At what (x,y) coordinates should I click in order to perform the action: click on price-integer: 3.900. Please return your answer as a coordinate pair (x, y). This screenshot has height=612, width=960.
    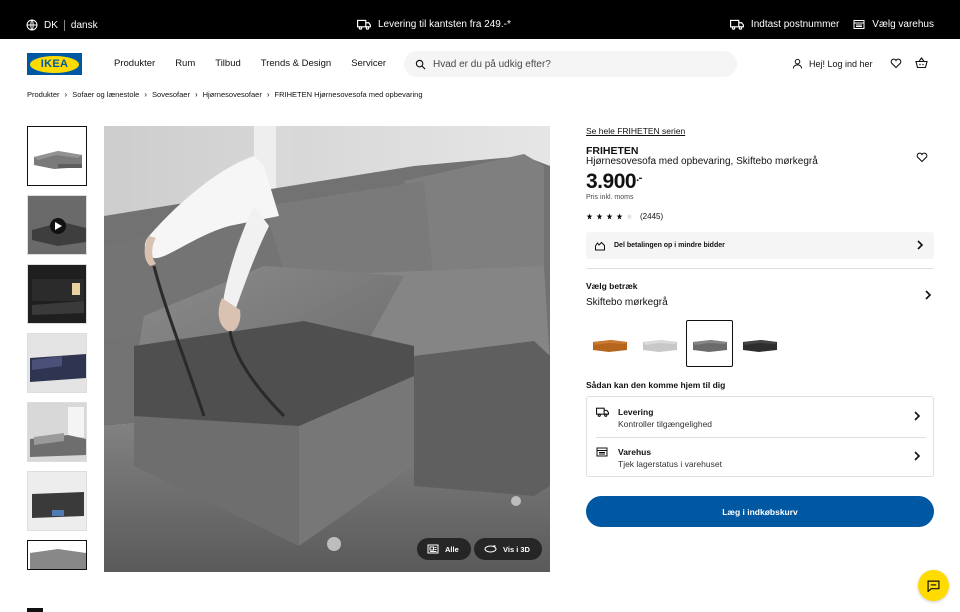
    Looking at the image, I should click on (611, 181).